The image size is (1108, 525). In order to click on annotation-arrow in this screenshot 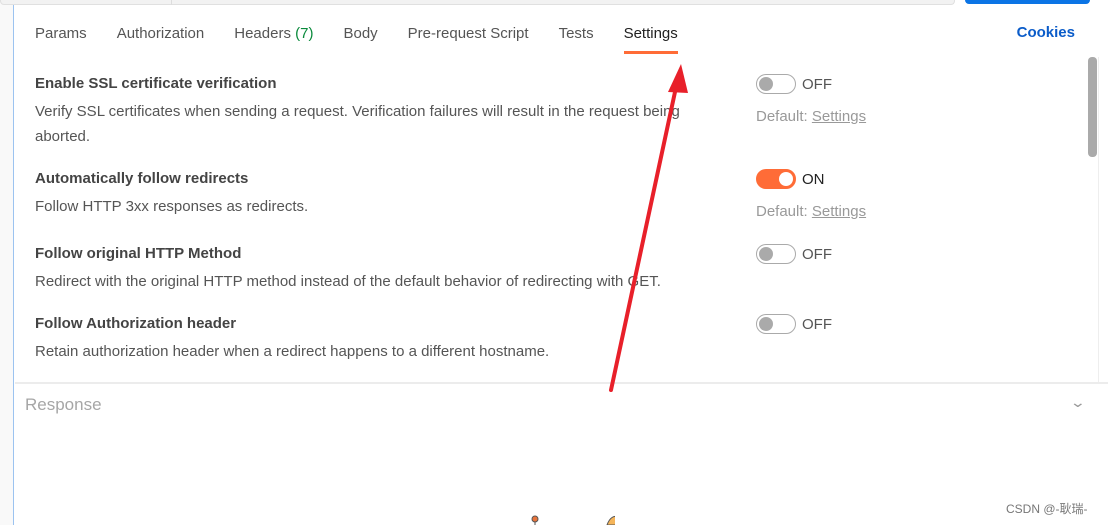, I will do `click(648, 228)`.